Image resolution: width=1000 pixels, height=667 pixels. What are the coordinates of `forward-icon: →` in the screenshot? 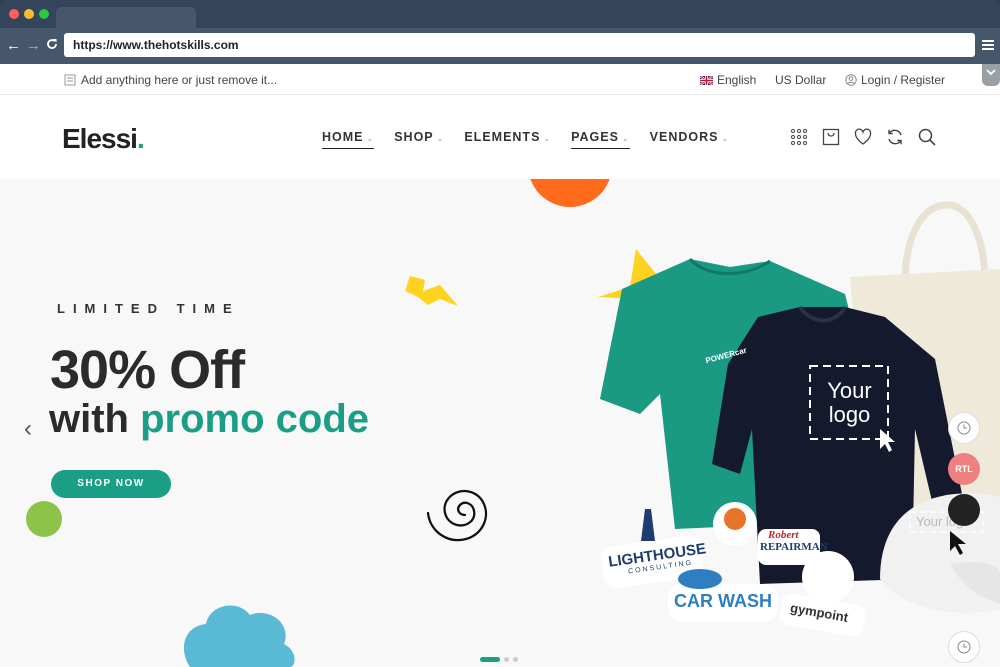 It's located at (33, 46).